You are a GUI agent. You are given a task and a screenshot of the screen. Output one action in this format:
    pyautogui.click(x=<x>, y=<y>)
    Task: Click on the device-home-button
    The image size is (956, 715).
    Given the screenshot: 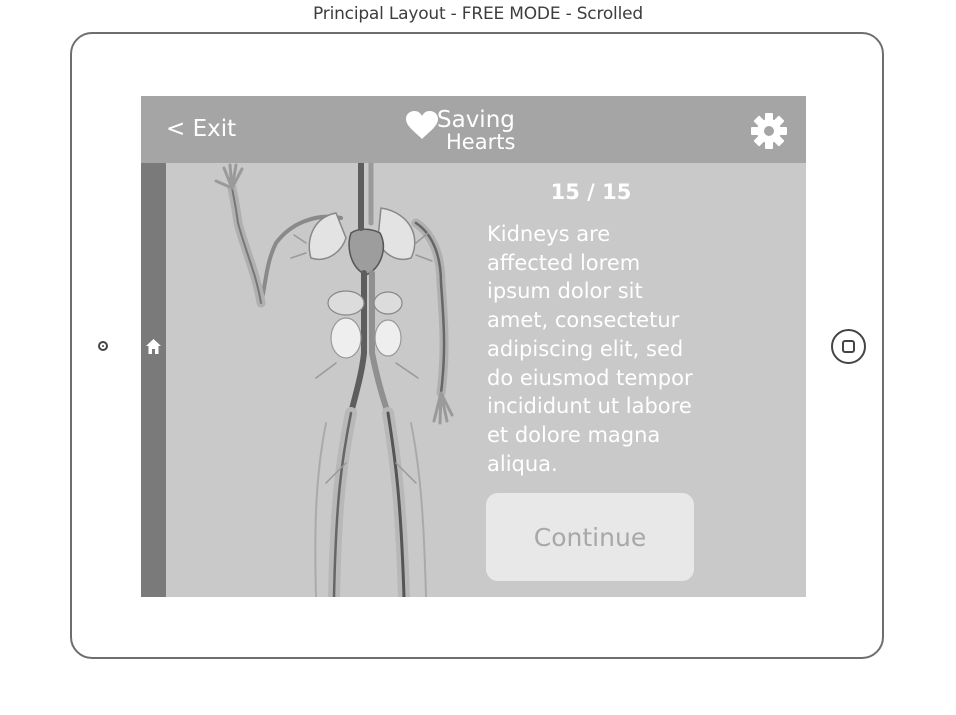 What is the action you would take?
    pyautogui.click(x=848, y=346)
    